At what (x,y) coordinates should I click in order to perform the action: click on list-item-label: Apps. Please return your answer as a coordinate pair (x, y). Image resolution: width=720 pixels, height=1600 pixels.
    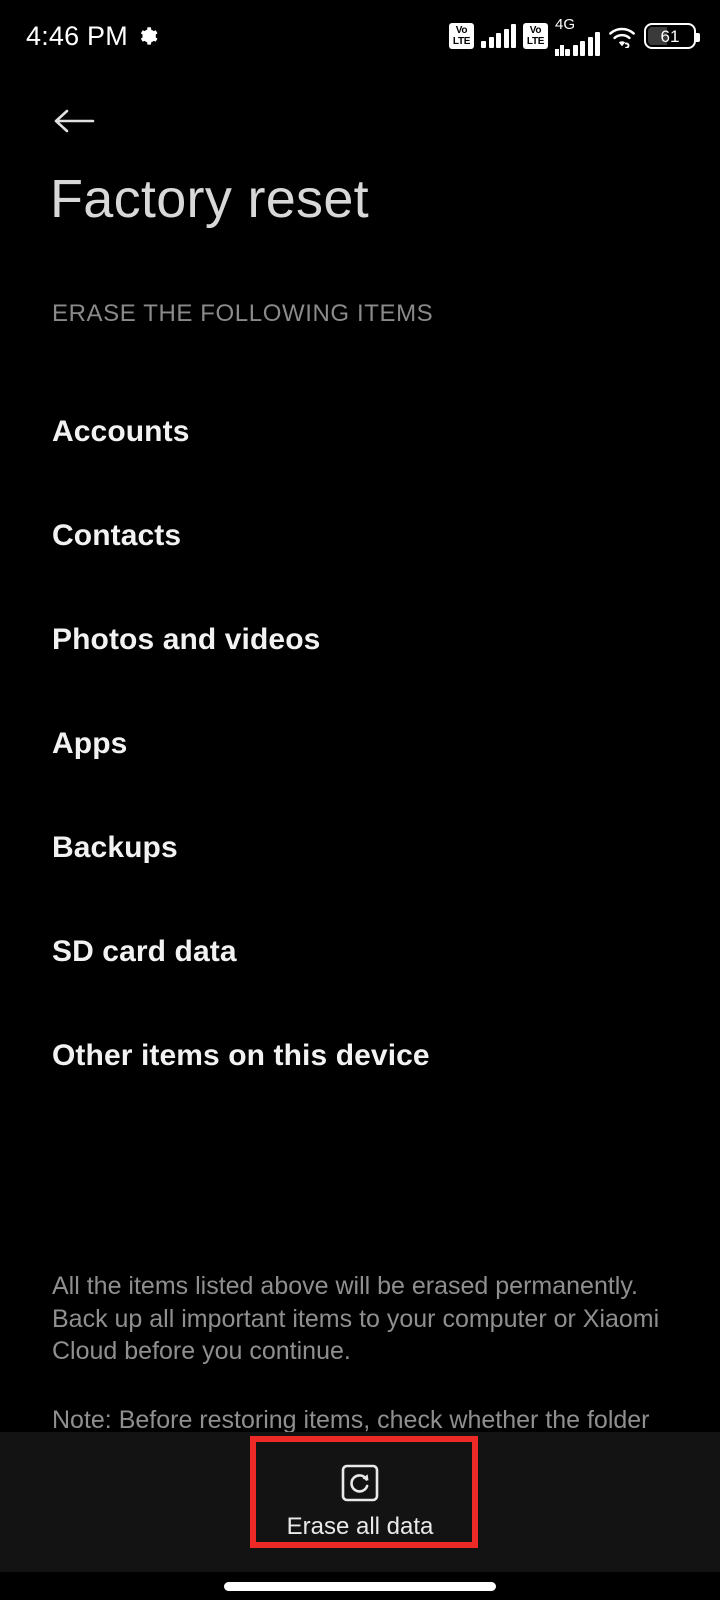
    Looking at the image, I should click on (90, 743).